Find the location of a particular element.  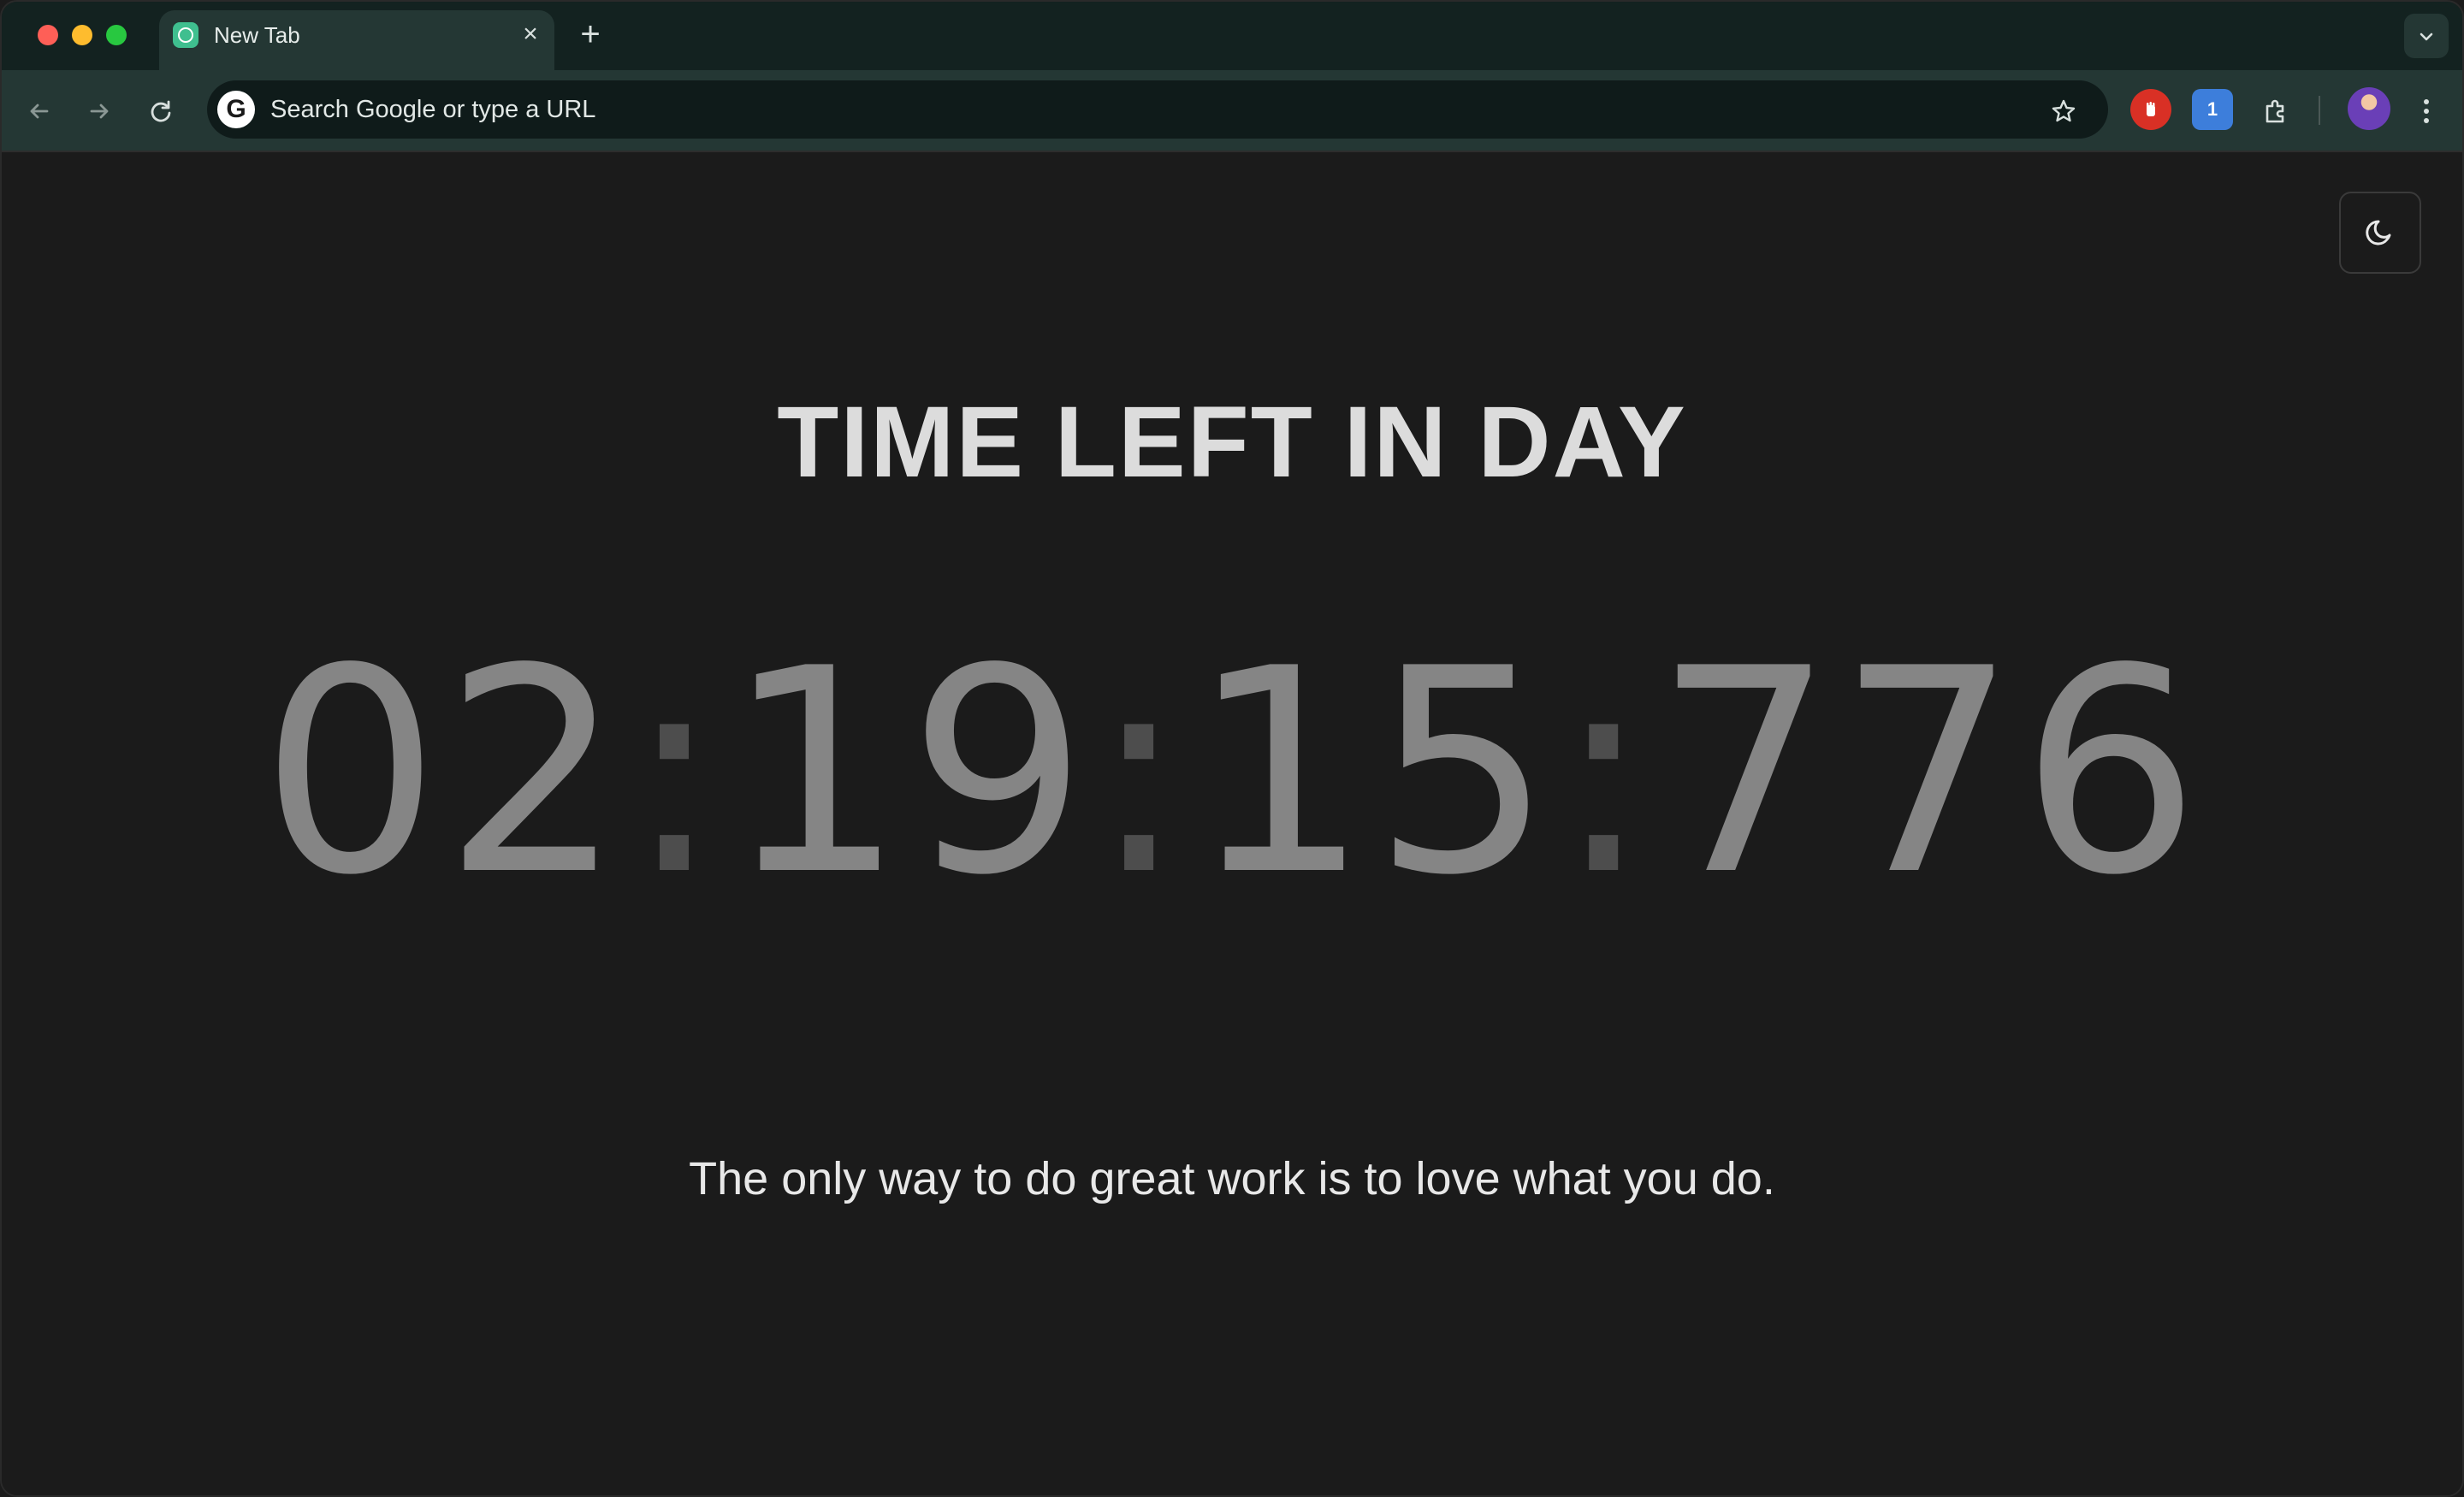

puzzle-icon is located at coordinates (2275, 111).